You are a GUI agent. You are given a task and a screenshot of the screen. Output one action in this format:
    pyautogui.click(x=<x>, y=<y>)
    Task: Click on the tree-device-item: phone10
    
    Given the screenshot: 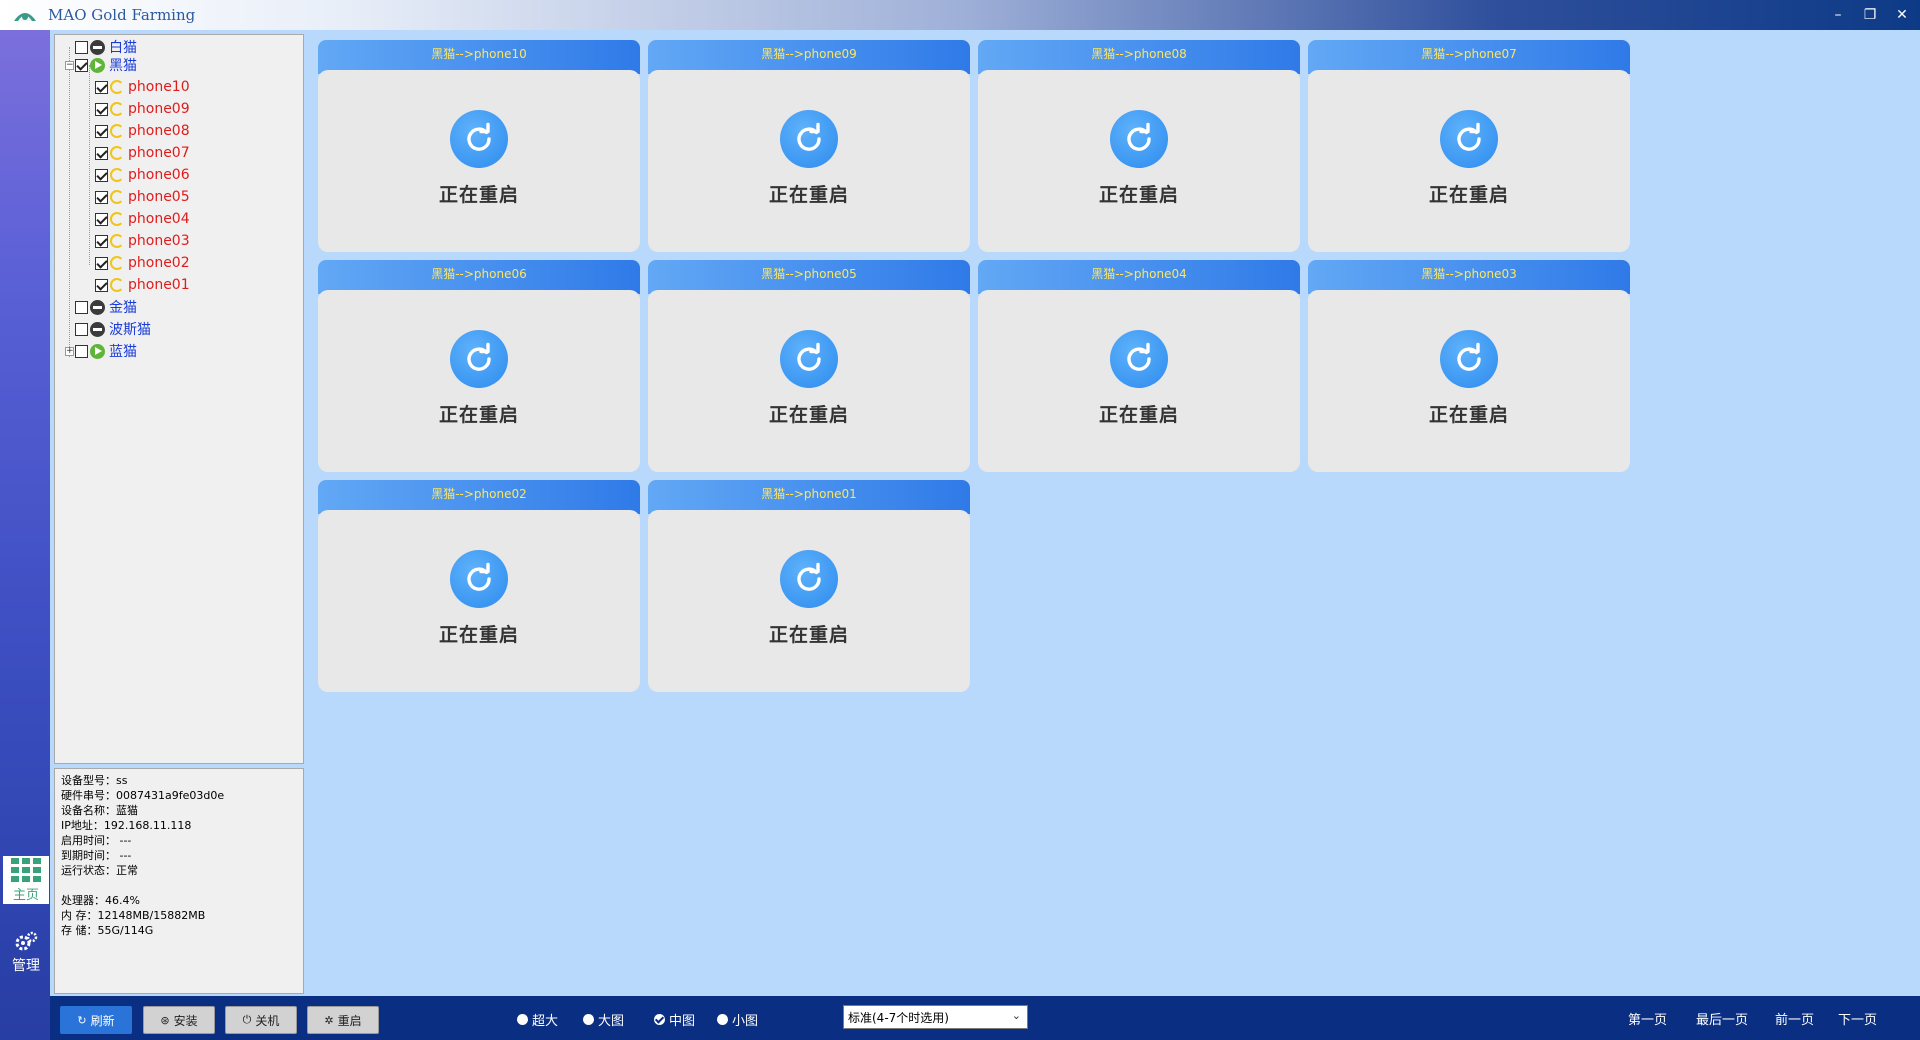 What is the action you would take?
    pyautogui.click(x=142, y=87)
    